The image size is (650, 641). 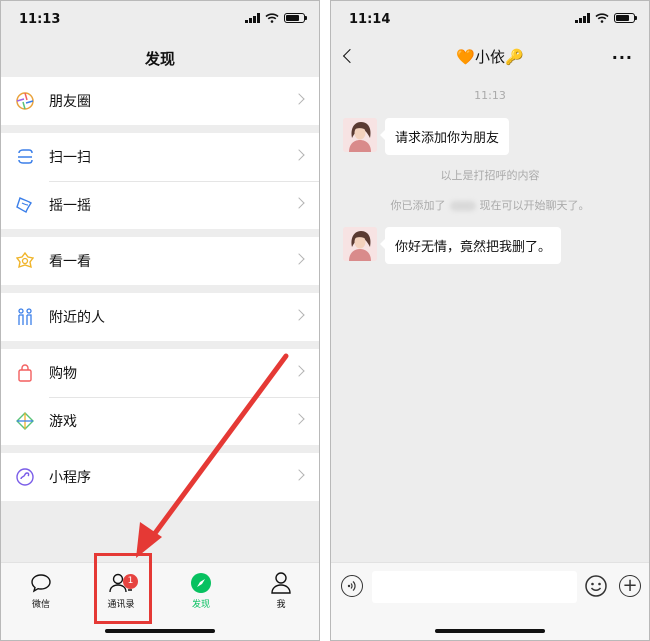 I want to click on tab-discover: 发现, so click(x=201, y=590).